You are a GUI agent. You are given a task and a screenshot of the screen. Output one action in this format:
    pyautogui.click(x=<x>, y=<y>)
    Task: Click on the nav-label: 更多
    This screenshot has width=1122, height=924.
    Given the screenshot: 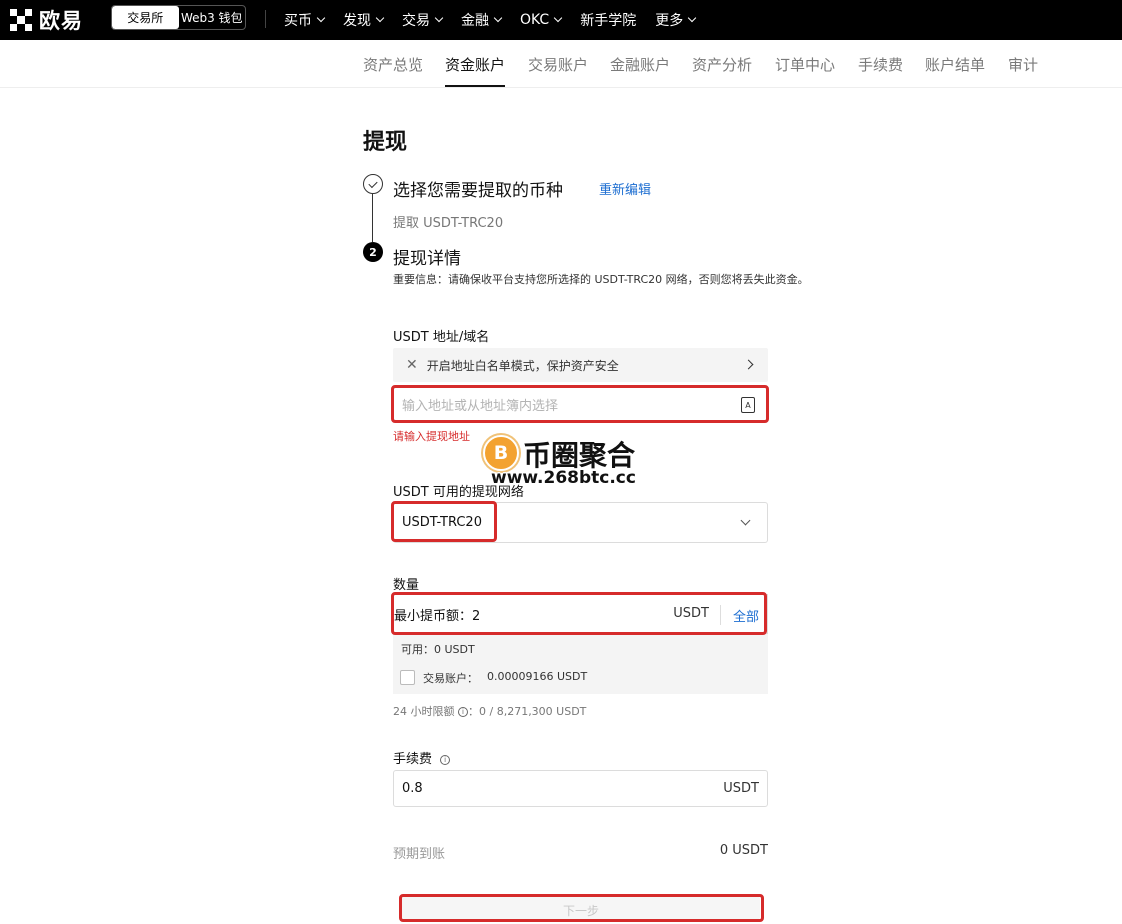 What is the action you would take?
    pyautogui.click(x=669, y=21)
    